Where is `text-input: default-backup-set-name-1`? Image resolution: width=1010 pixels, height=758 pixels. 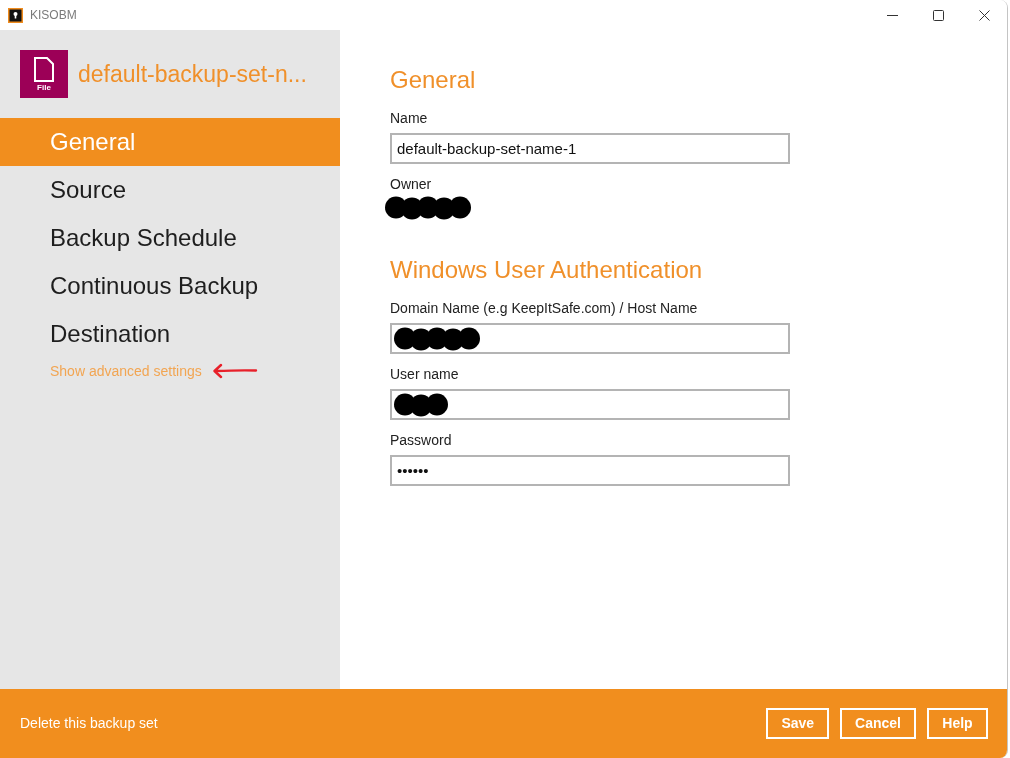
text-input: default-backup-set-name-1 is located at coordinates (590, 148).